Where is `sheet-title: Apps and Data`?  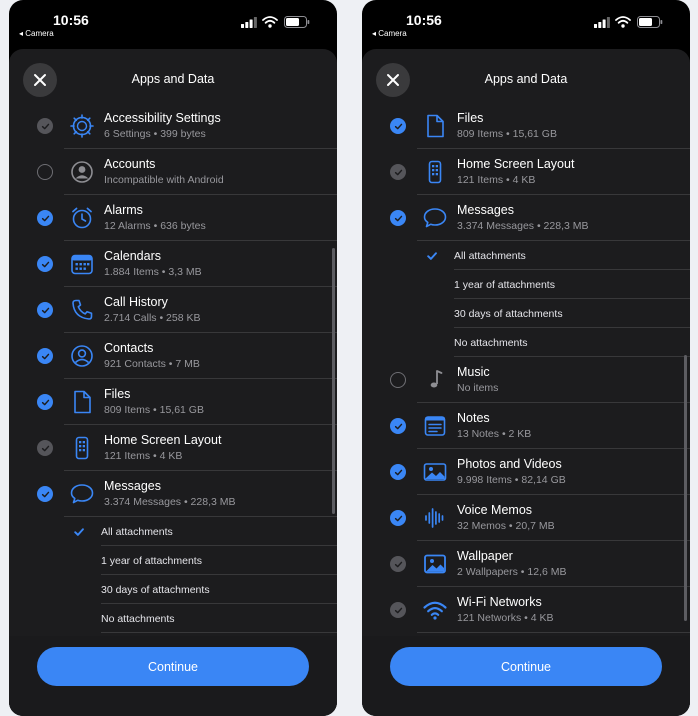
sheet-title: Apps and Data is located at coordinates (173, 79).